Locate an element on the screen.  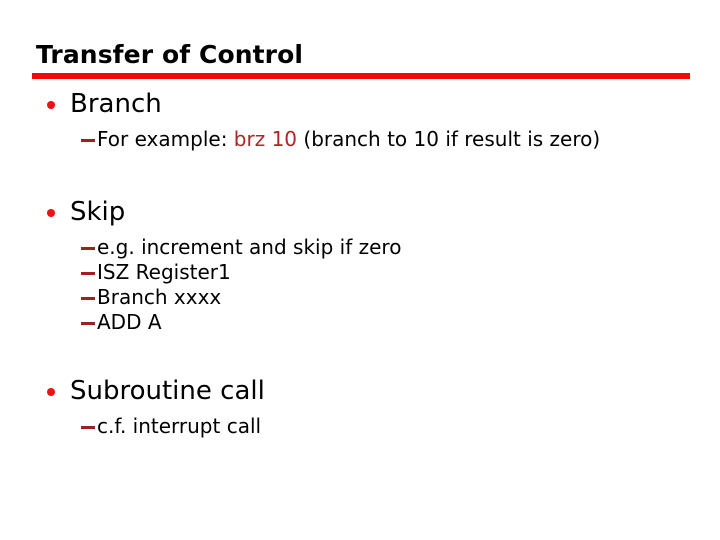
page-title: Transfer of Control is located at coordinates (170, 54).